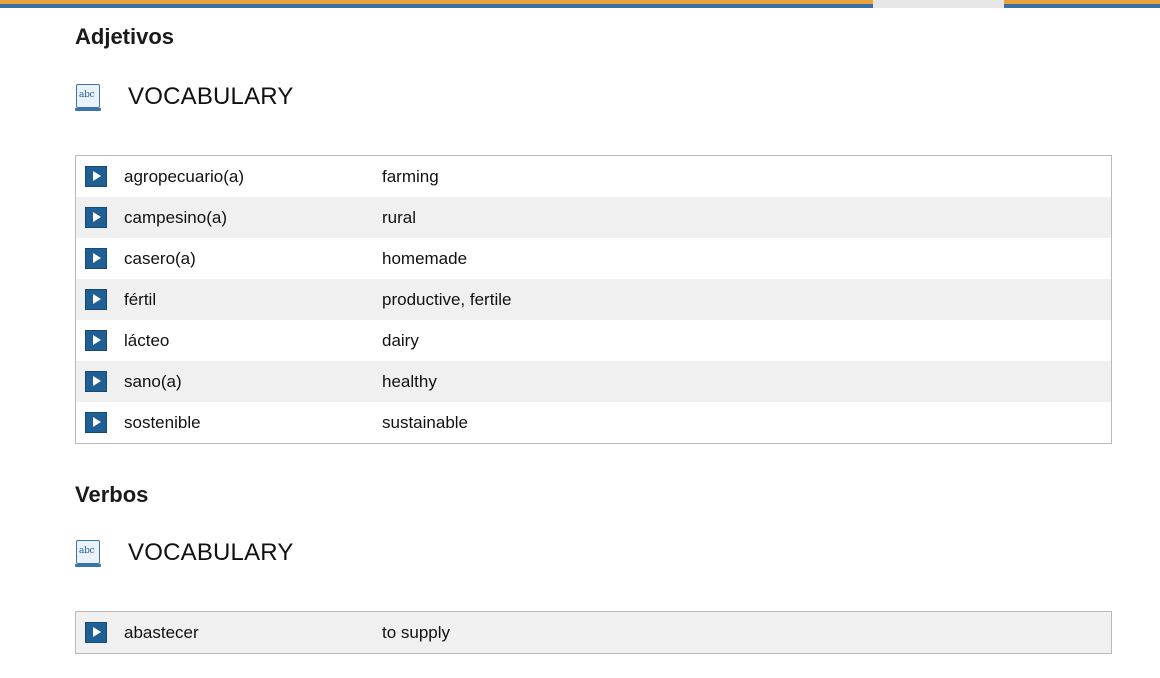  I want to click on vocab-term: sostenible, so click(162, 422).